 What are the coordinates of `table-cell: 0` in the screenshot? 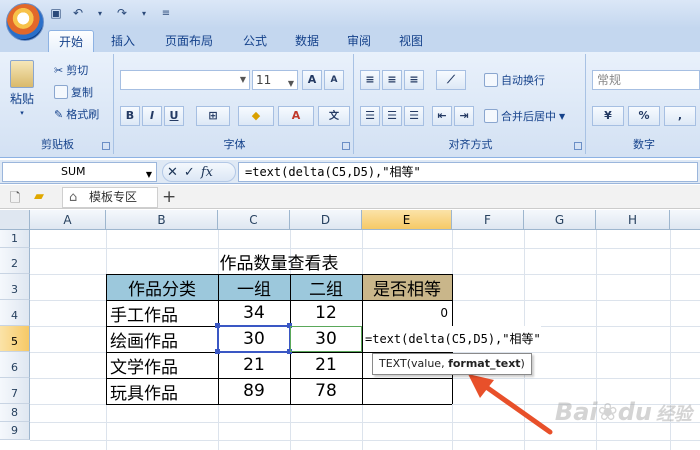 It's located at (407, 313).